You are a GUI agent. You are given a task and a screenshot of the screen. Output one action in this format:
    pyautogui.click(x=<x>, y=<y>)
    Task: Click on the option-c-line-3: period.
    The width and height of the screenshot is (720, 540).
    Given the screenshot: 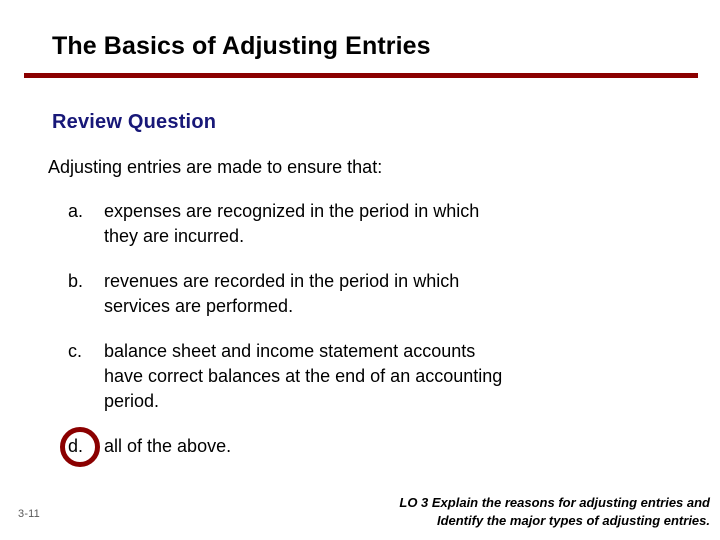 What is the action you would take?
    pyautogui.click(x=132, y=401)
    